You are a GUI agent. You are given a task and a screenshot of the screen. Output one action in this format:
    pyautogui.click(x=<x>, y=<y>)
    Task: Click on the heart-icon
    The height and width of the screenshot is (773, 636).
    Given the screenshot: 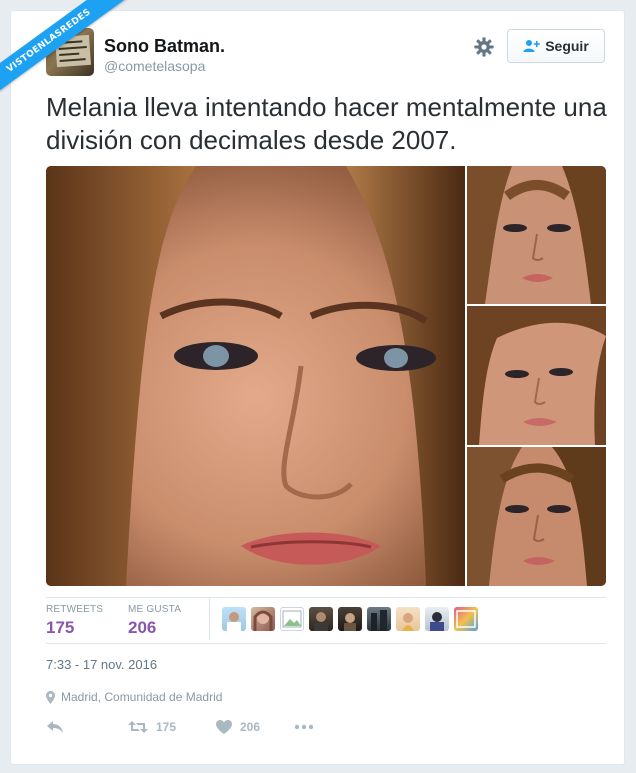 What is the action you would take?
    pyautogui.click(x=224, y=727)
    